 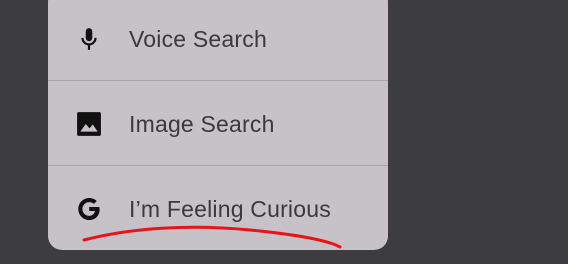 What do you see at coordinates (198, 38) in the screenshot?
I see `voice-search-label: Voice Search` at bounding box center [198, 38].